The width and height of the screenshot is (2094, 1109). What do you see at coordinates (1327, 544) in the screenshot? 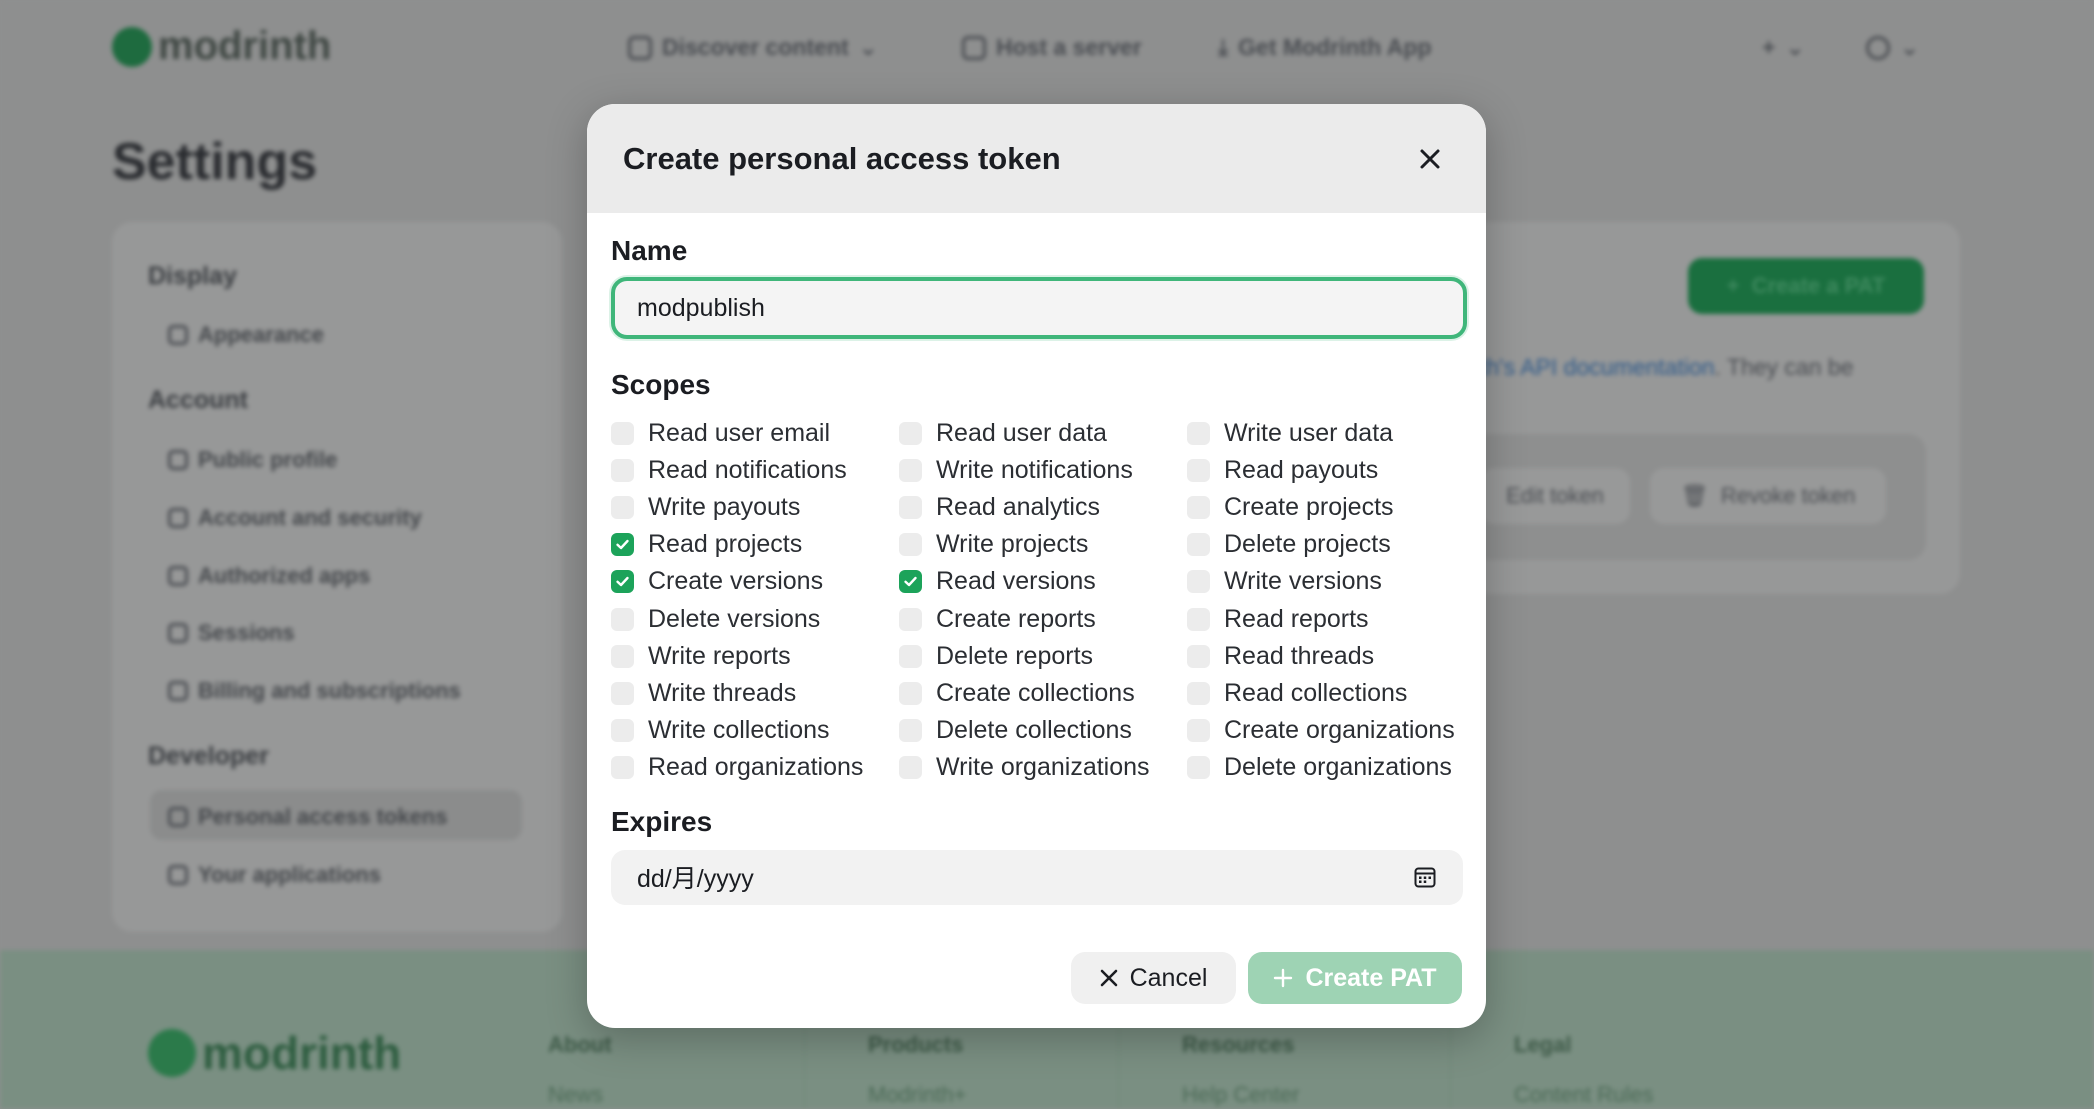
I see `scope-option: Delete projects` at bounding box center [1327, 544].